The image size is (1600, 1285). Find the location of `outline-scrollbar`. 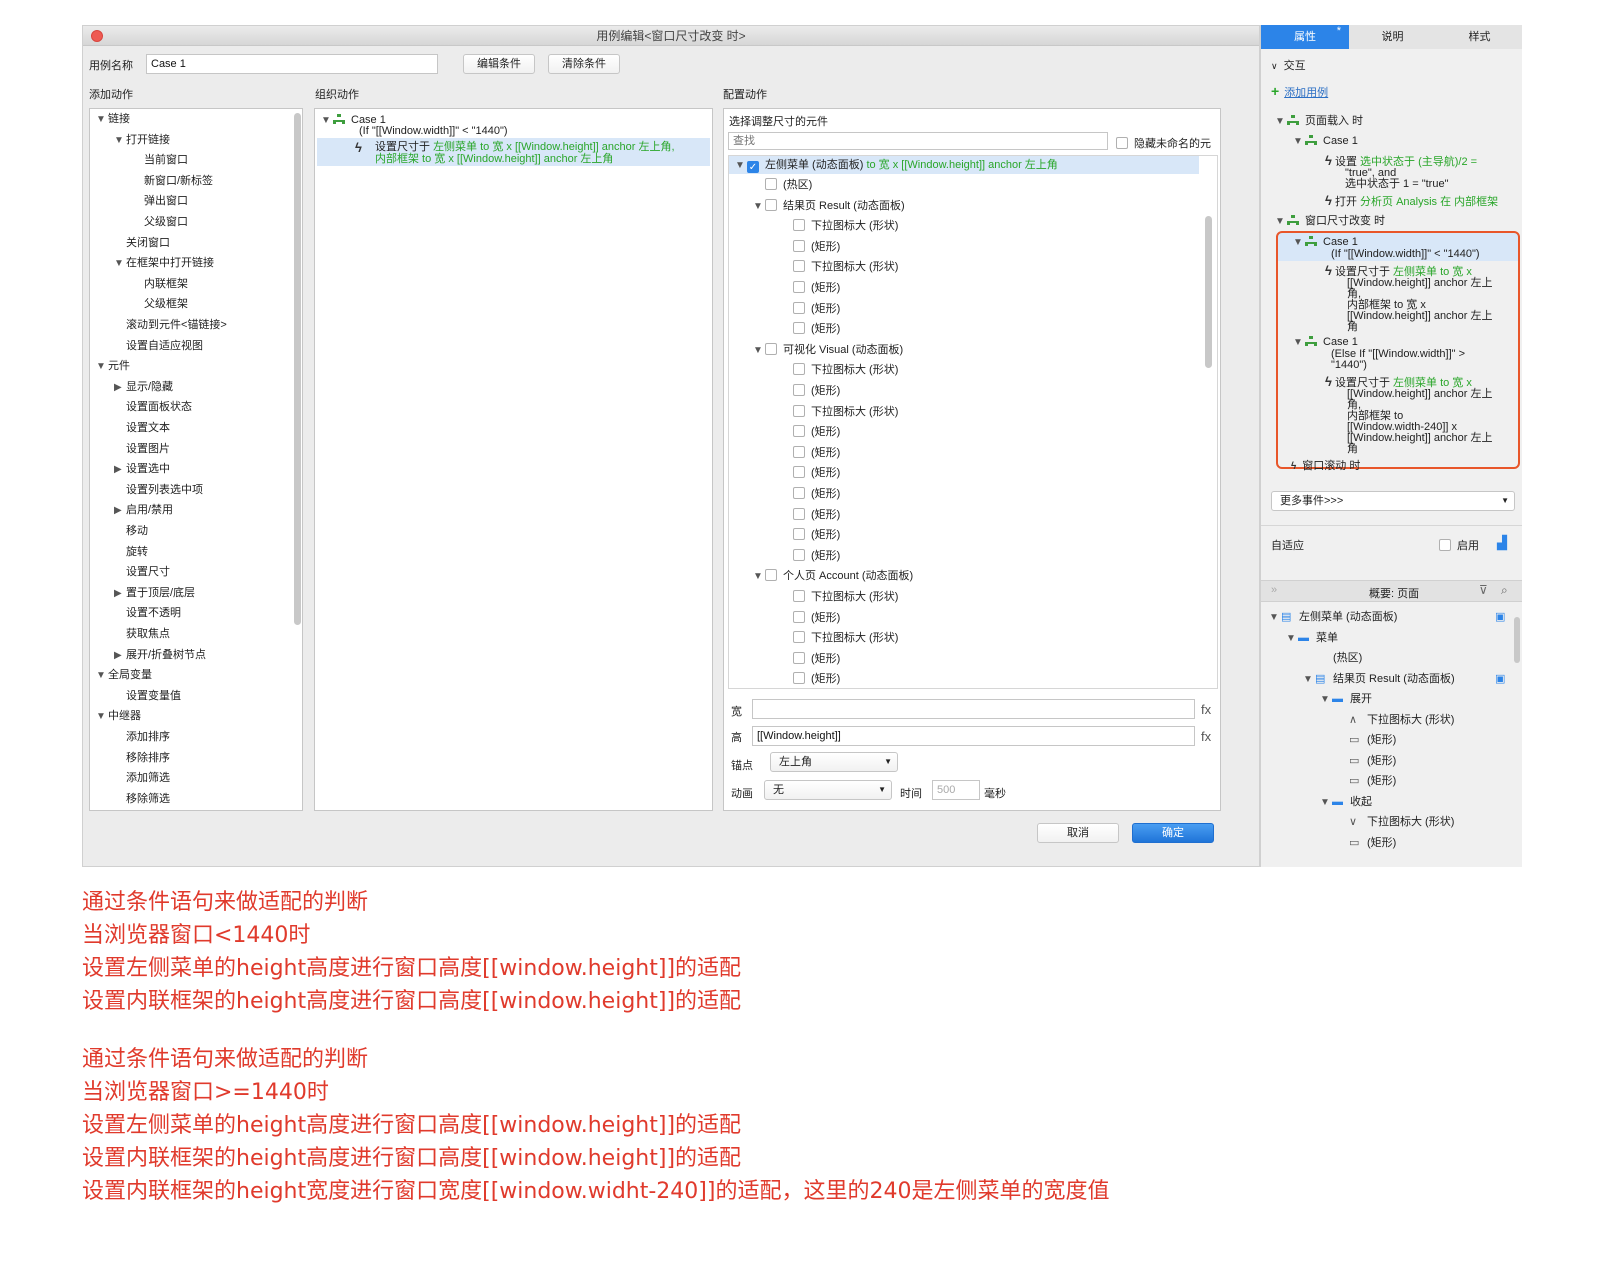

outline-scrollbar is located at coordinates (1517, 640).